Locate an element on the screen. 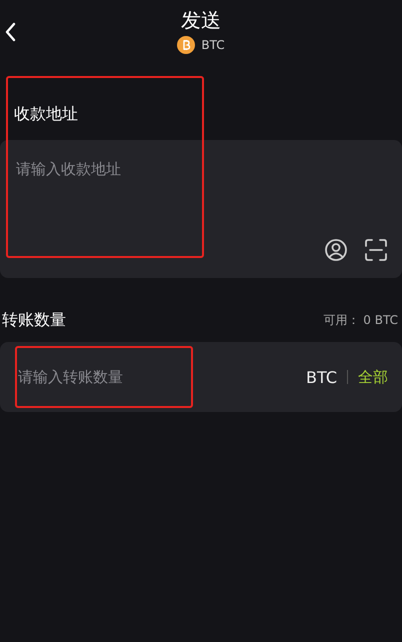 This screenshot has width=402, height=642. section-label: 收款地址 is located at coordinates (45, 114).